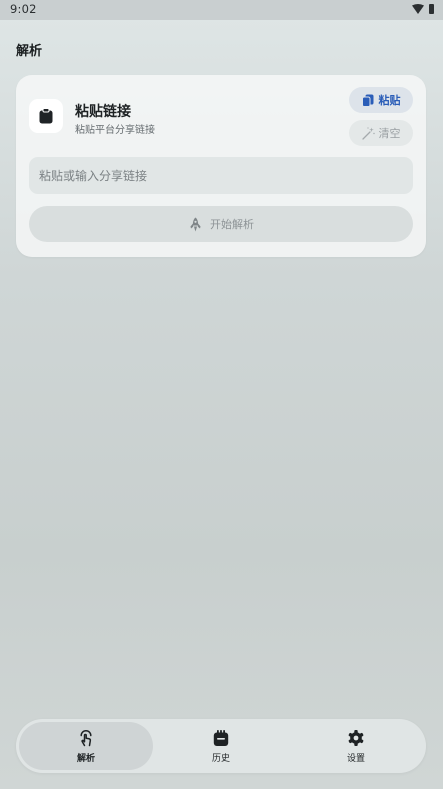 The height and width of the screenshot is (789, 443). What do you see at coordinates (23, 9) in the screenshot?
I see `status-time: 9:02` at bounding box center [23, 9].